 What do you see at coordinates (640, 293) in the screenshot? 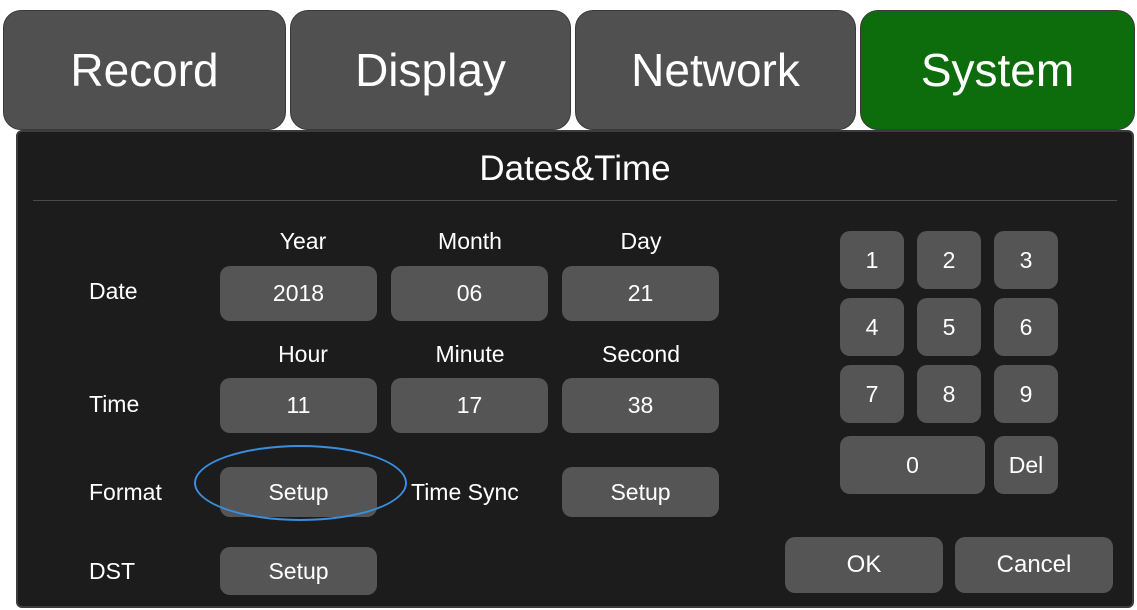
I see `day-field: 21` at bounding box center [640, 293].